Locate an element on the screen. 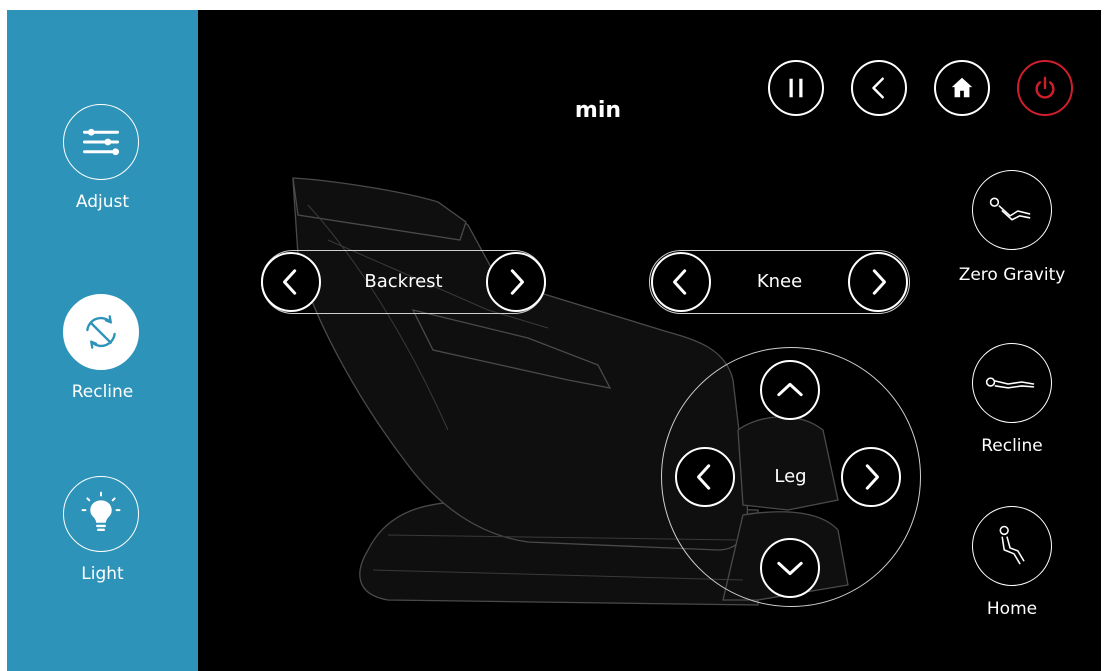  sidebar-item-light-circle is located at coordinates (101, 514).